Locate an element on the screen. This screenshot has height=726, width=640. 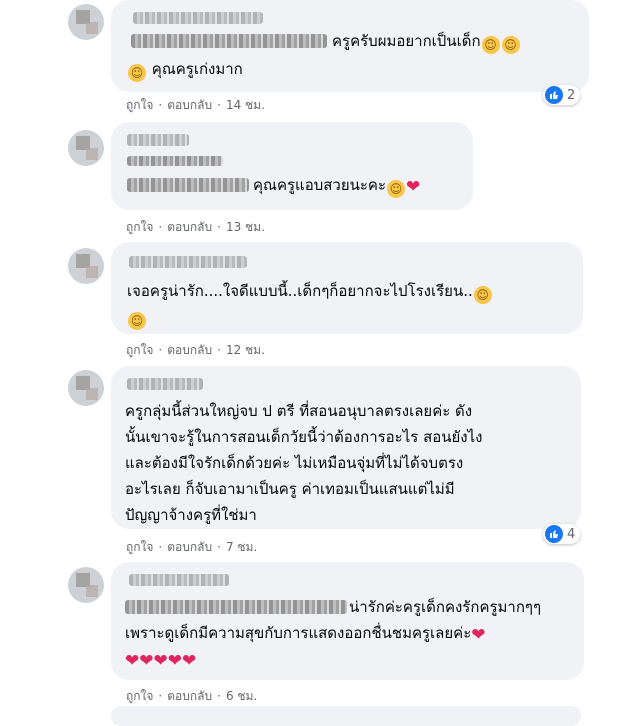
comment-actions: ถูกใจ · ตอบกลับ · 13 ชม. is located at coordinates (195, 227).